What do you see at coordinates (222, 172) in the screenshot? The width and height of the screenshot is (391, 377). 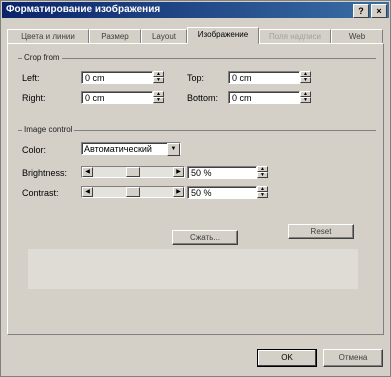 I see `brightness-input: 50 %` at bounding box center [222, 172].